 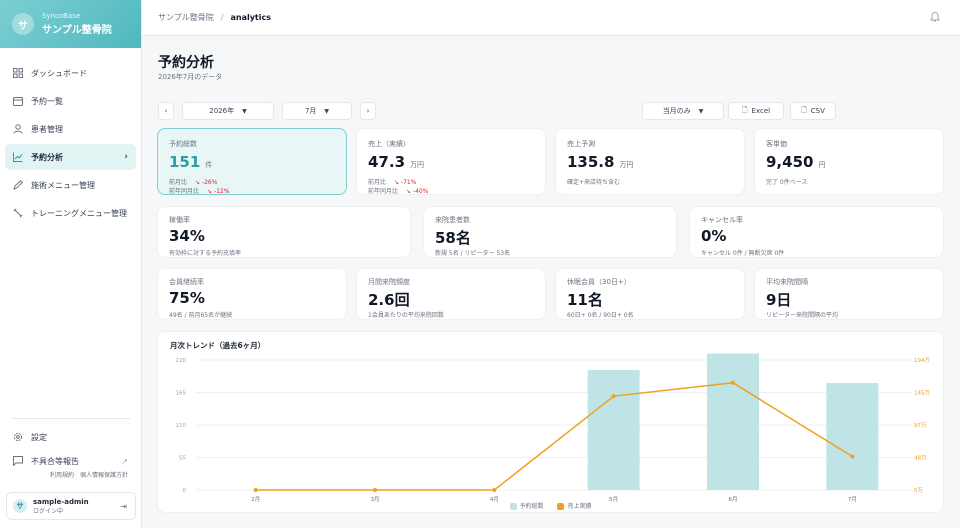 What do you see at coordinates (594, 182) in the screenshot?
I see `kpi-sub: 確定+来店待ち含む` at bounding box center [594, 182].